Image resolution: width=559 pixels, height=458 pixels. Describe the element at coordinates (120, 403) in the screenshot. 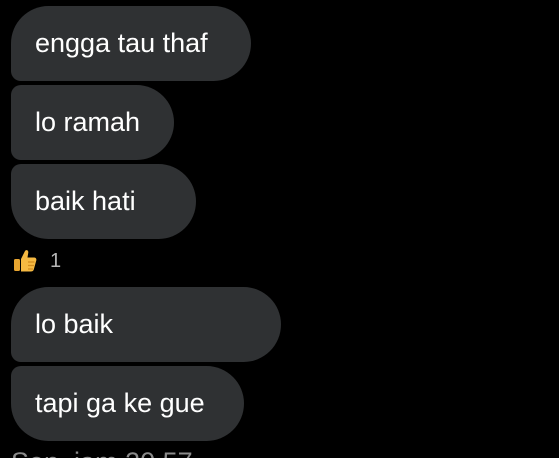

I see `message-text: tapi ga ke gue` at that location.